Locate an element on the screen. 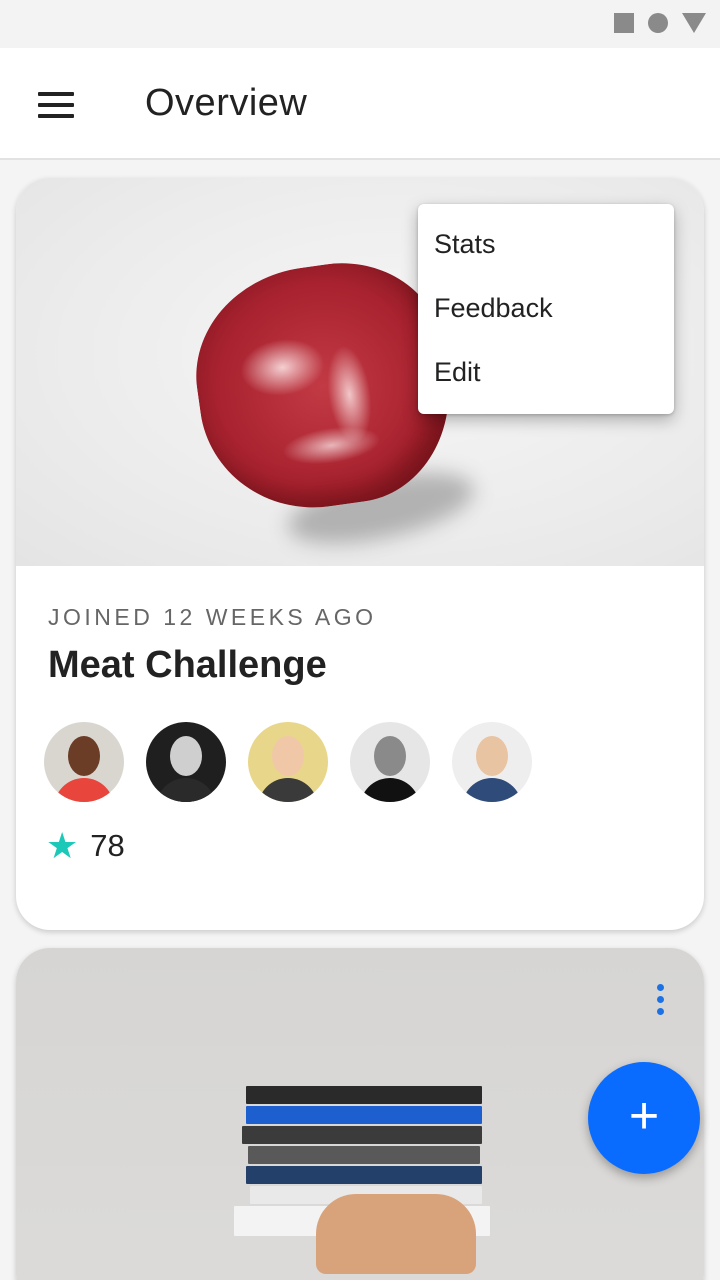 The width and height of the screenshot is (720, 1280). hamburger-menu-icon is located at coordinates (56, 105).